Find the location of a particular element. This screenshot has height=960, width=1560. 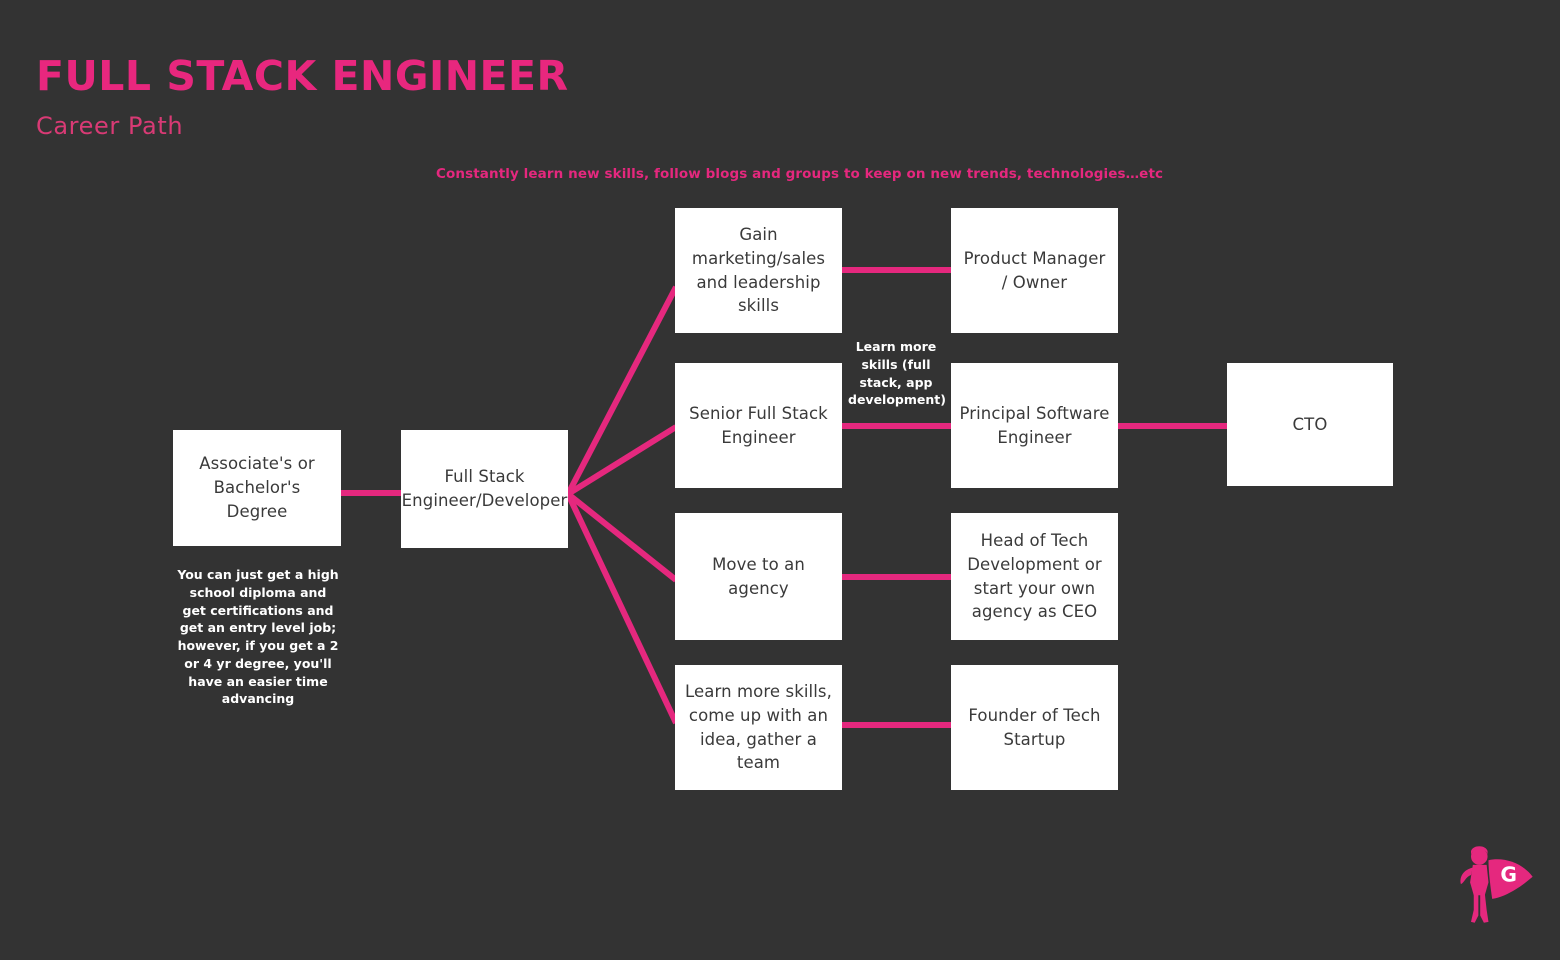

node-principal-software-engineer-label: Principal Software Engineer is located at coordinates (1034, 425).